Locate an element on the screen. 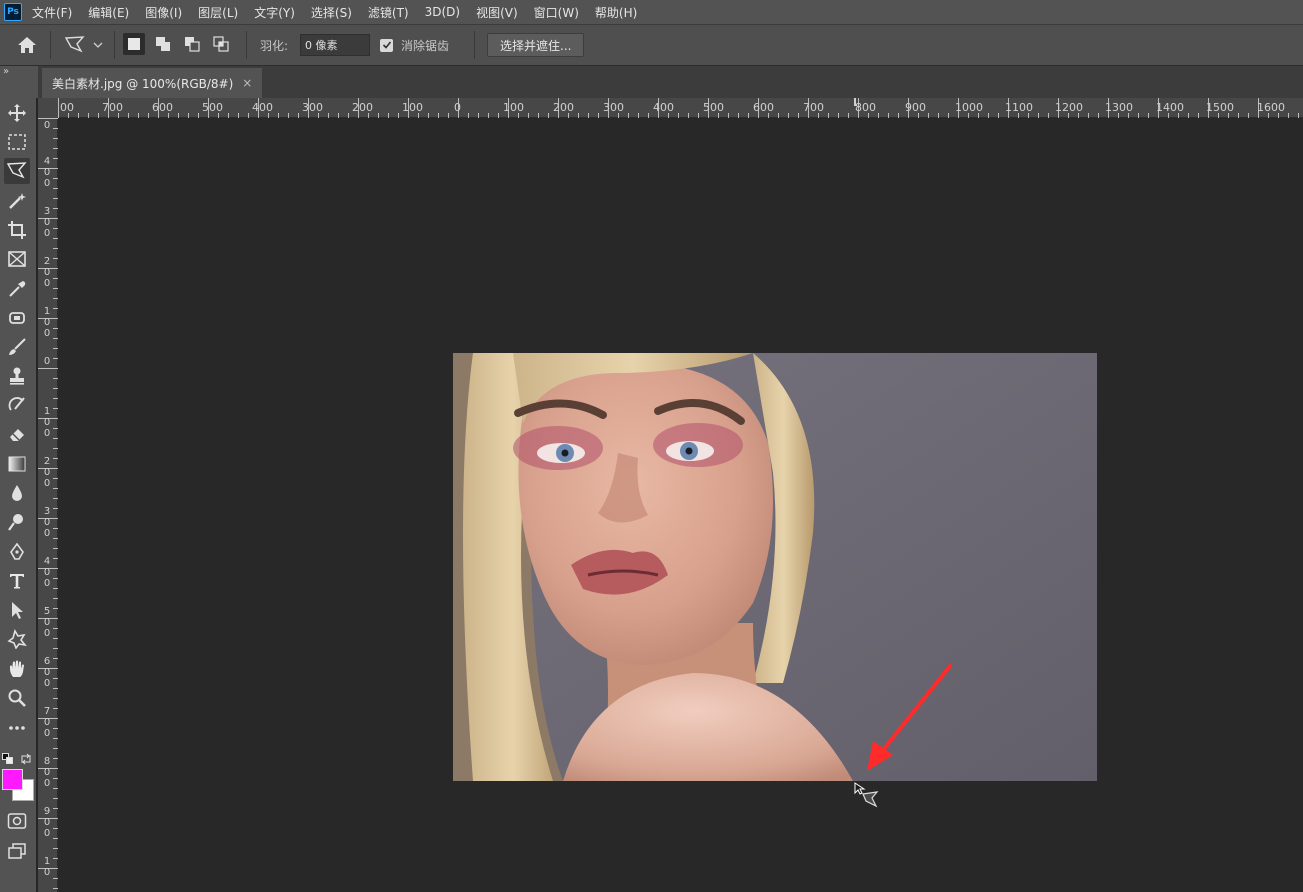  history-brush-tool is located at coordinates (17, 405).